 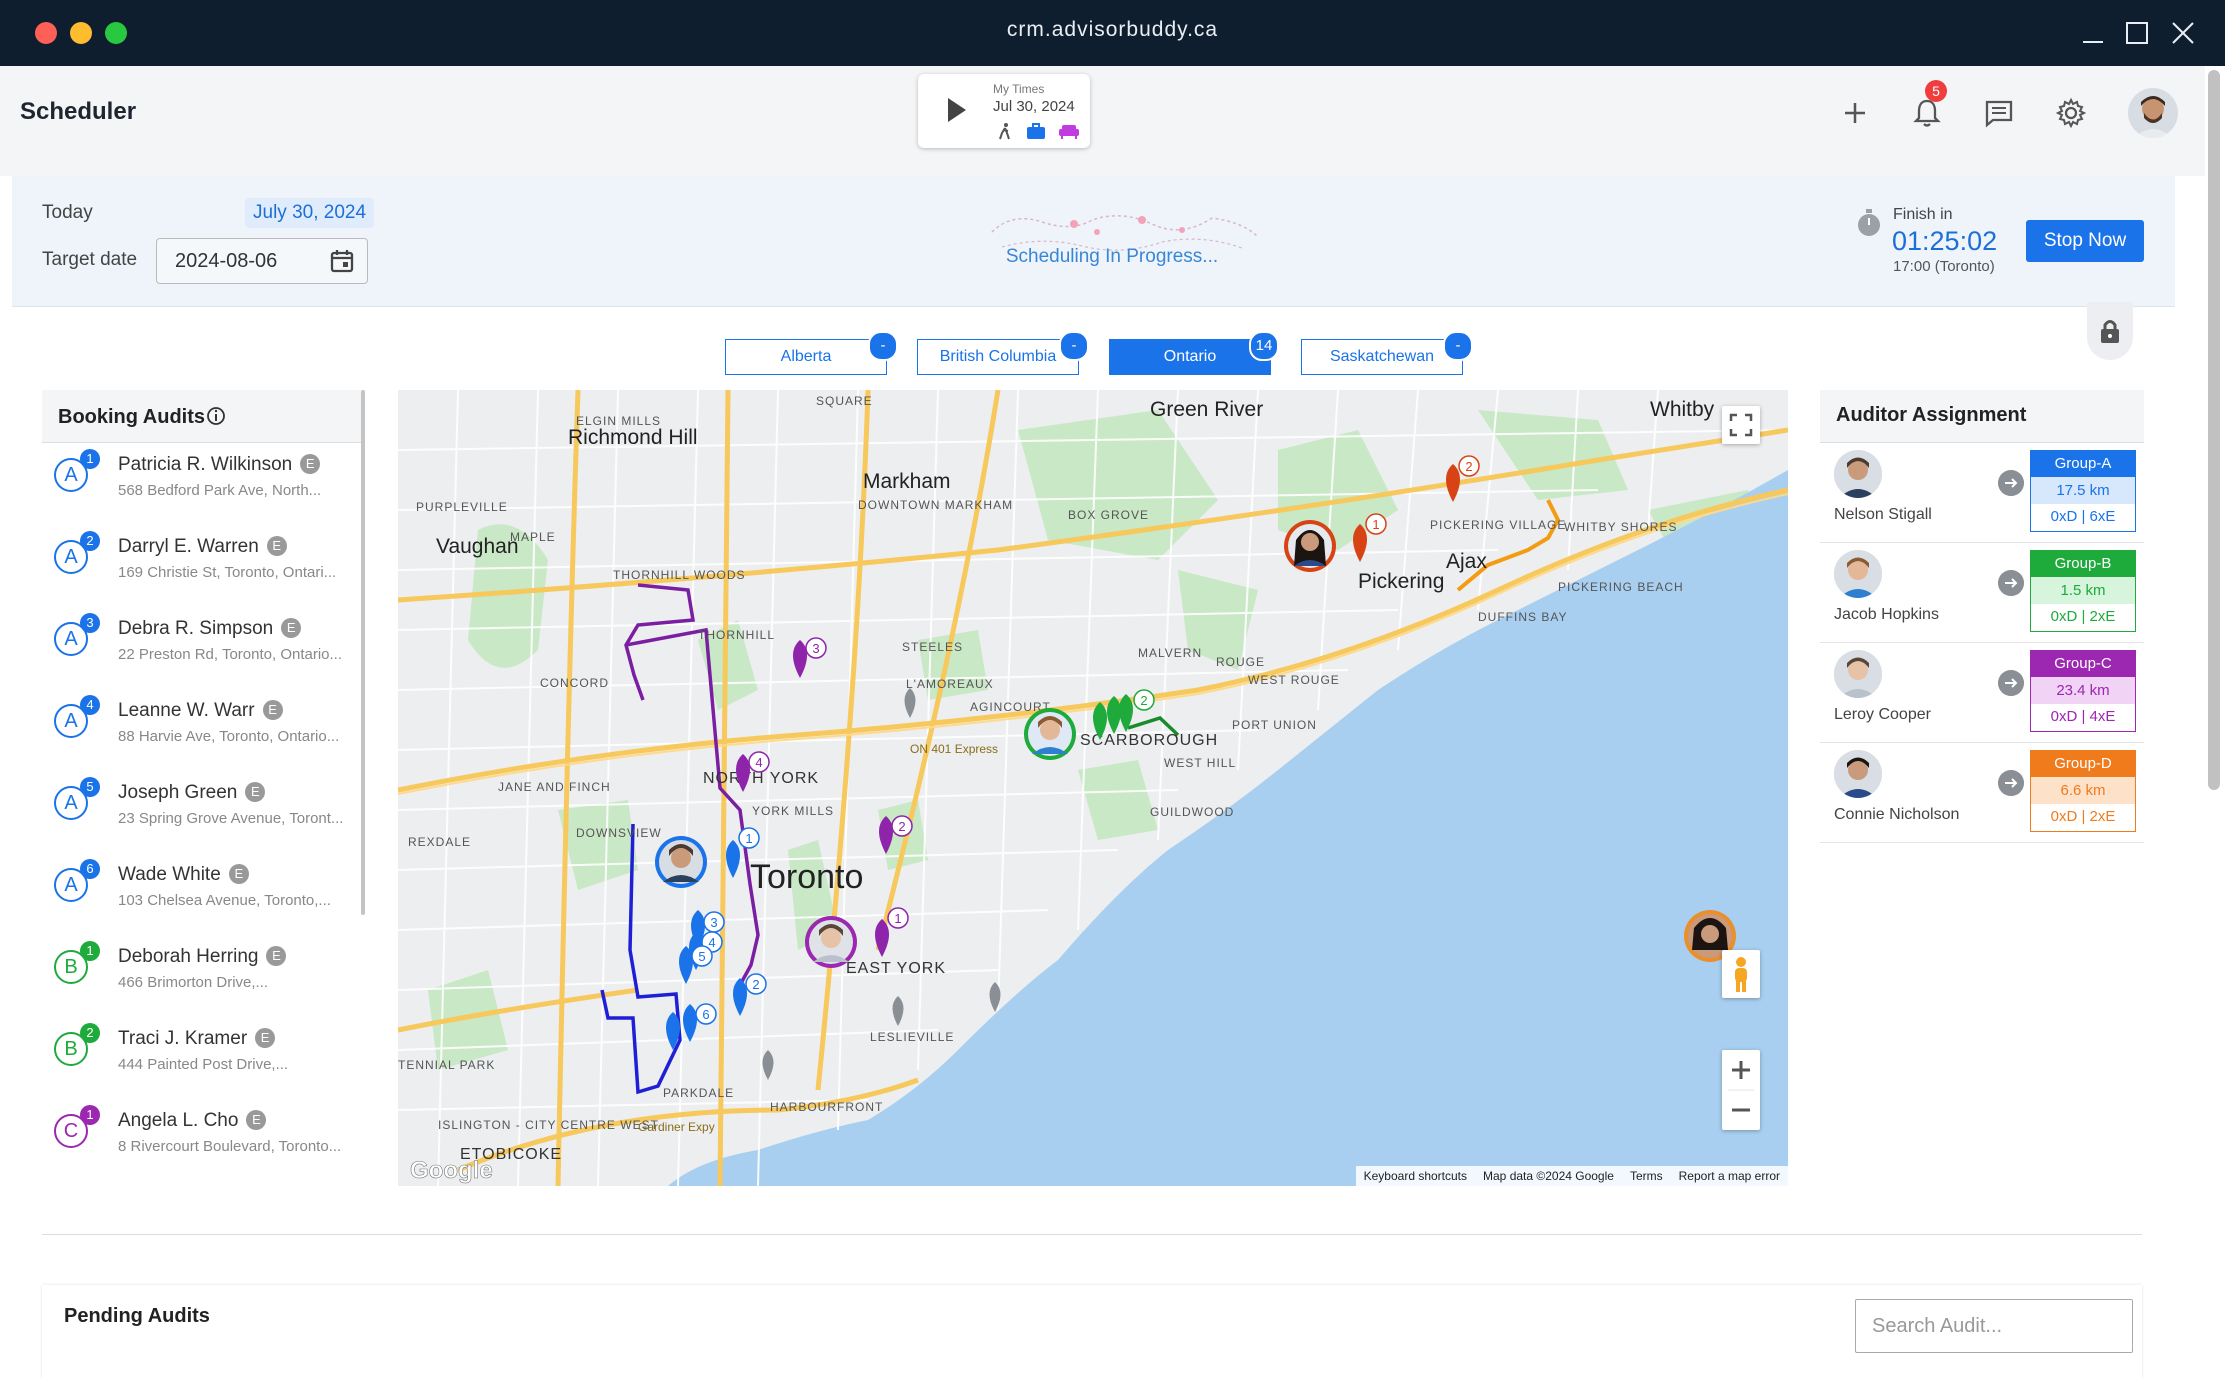 I want to click on street-view-button, so click(x=1741, y=974).